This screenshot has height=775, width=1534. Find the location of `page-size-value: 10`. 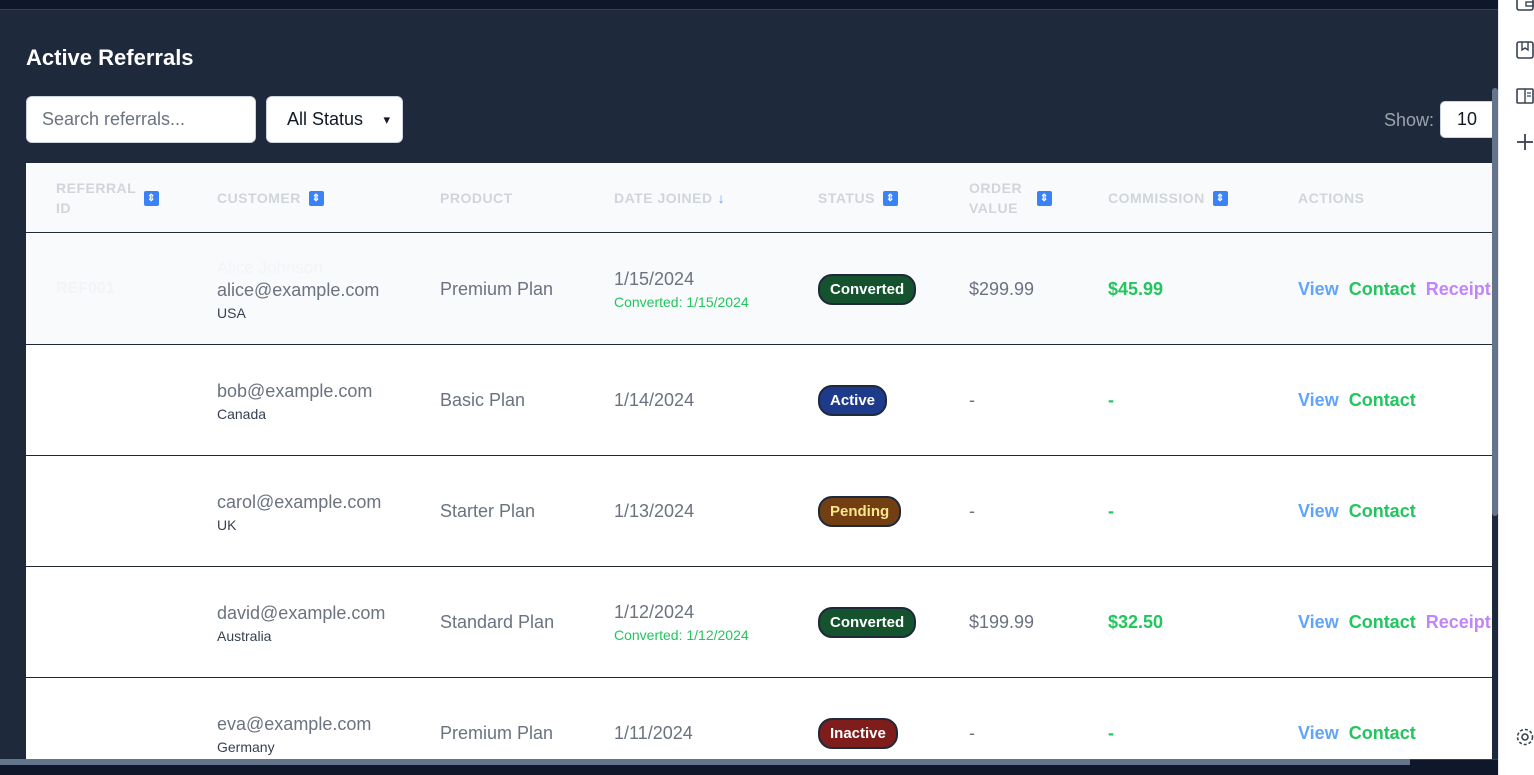

page-size-value: 10 is located at coordinates (1467, 119).